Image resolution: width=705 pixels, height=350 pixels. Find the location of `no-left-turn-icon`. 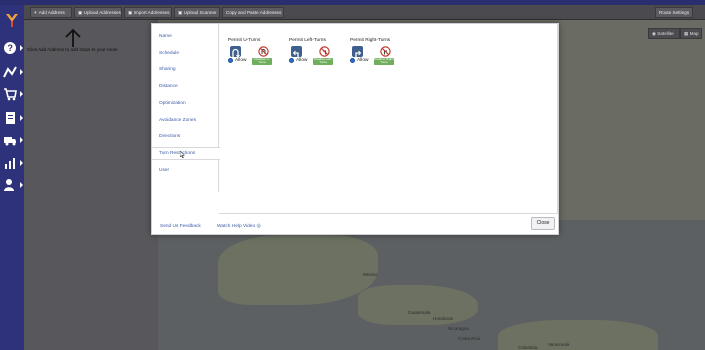

no-left-turn-icon is located at coordinates (324, 51).